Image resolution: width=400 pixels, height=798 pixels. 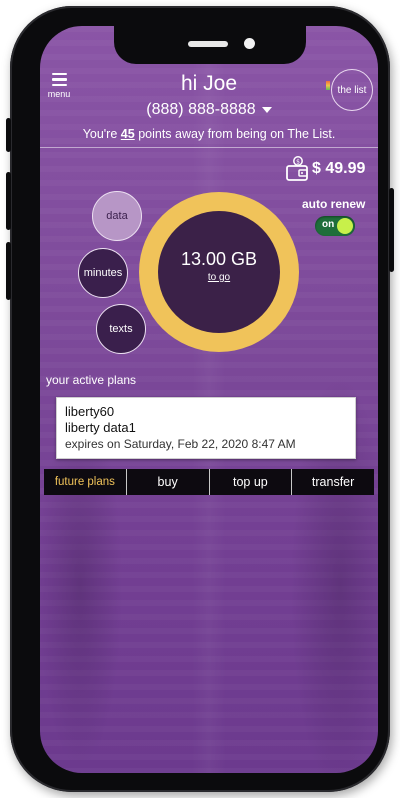 I want to click on wallet-icon: $, so click(x=297, y=169).